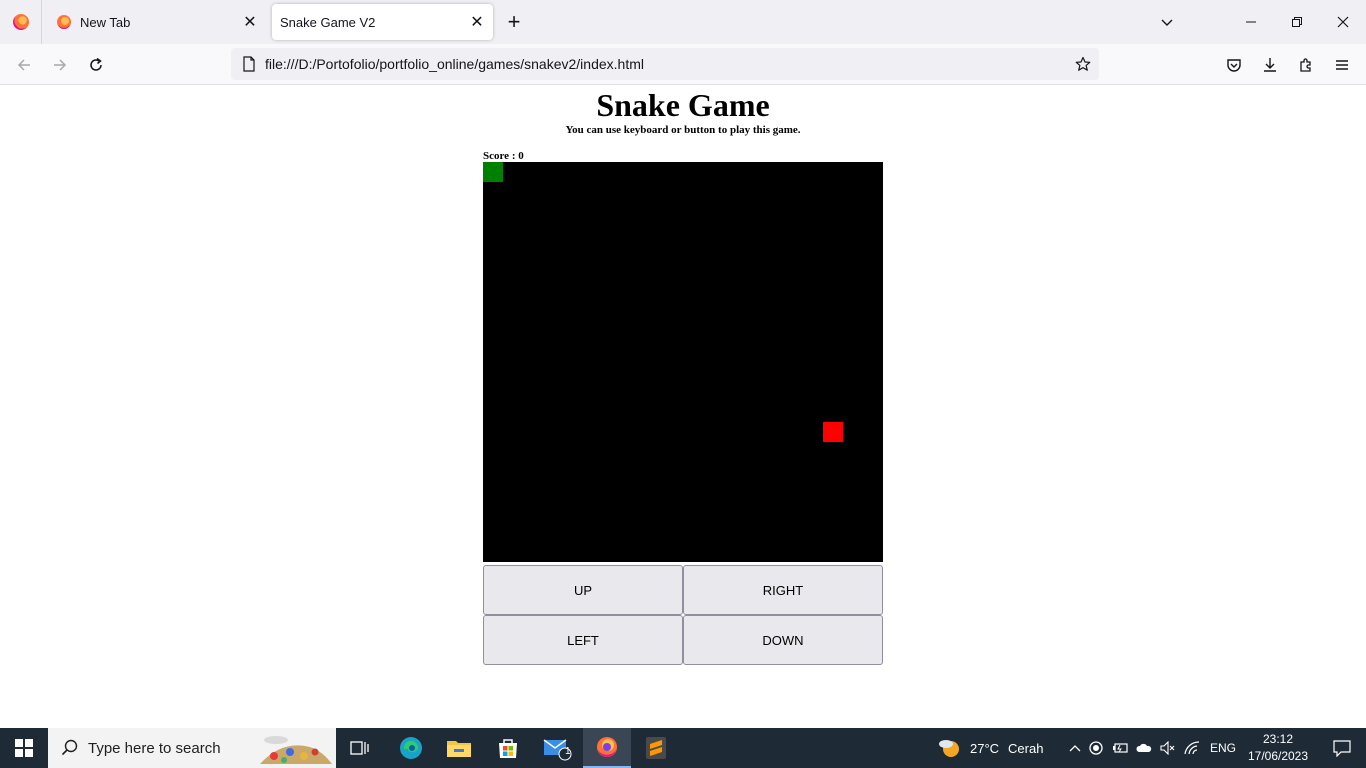 This screenshot has height=768, width=1366. I want to click on folder-icon, so click(459, 749).